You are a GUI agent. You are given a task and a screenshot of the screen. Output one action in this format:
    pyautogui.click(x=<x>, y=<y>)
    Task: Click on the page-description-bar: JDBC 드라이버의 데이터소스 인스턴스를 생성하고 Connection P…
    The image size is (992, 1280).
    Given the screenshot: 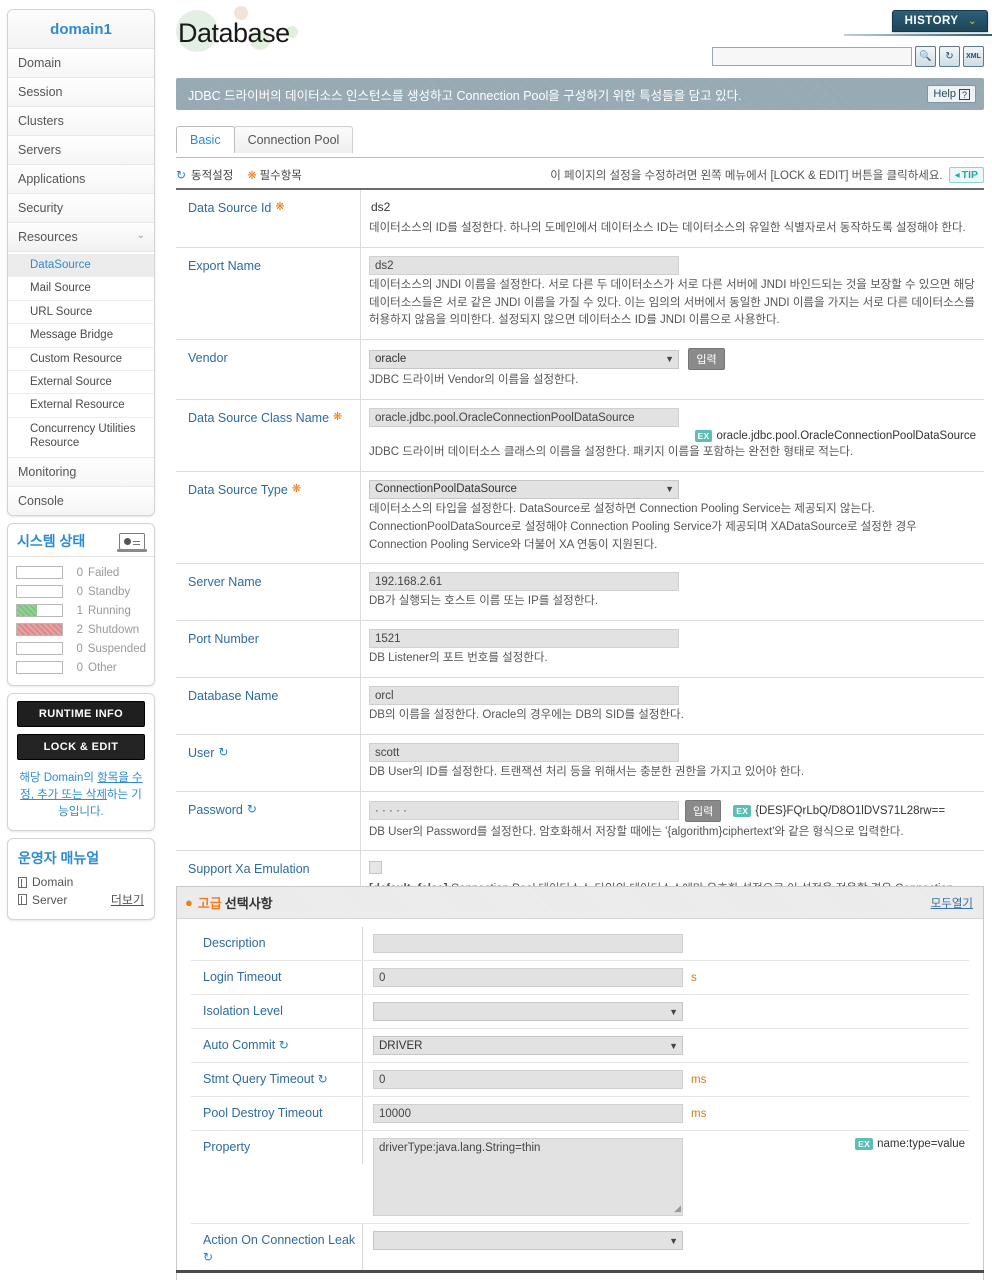 What is the action you would take?
    pyautogui.click(x=580, y=94)
    